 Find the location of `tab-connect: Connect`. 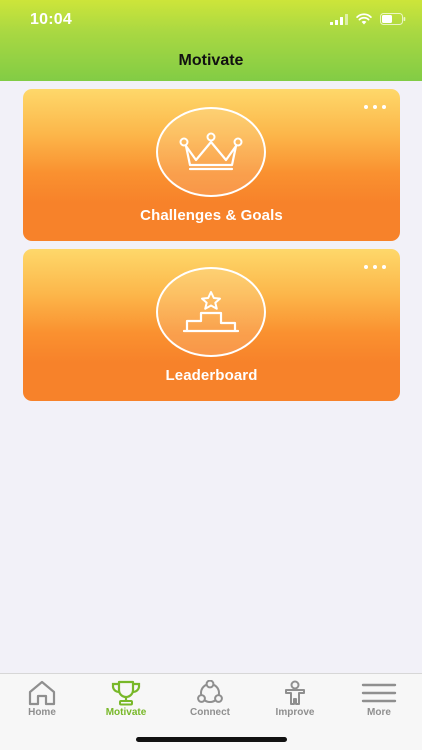

tab-connect: Connect is located at coordinates (210, 699).